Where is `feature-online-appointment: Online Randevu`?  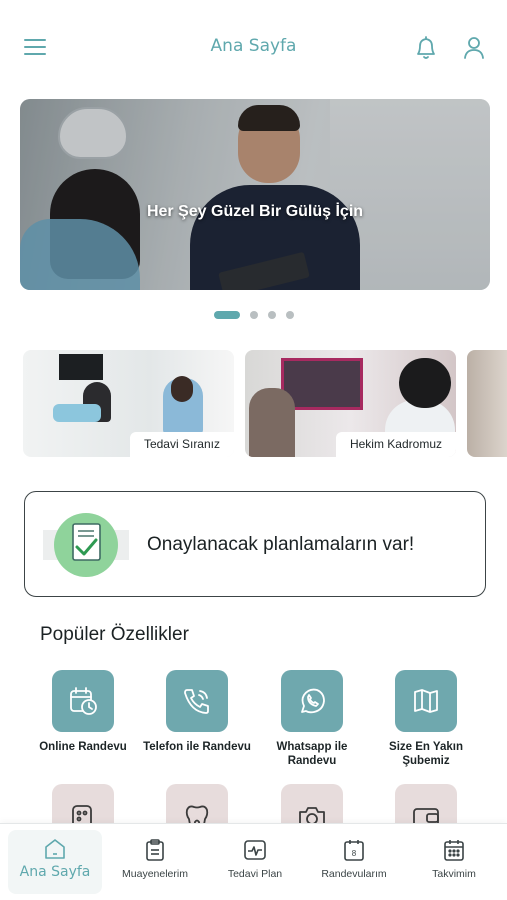 feature-online-appointment: Online Randevu is located at coordinates (83, 712).